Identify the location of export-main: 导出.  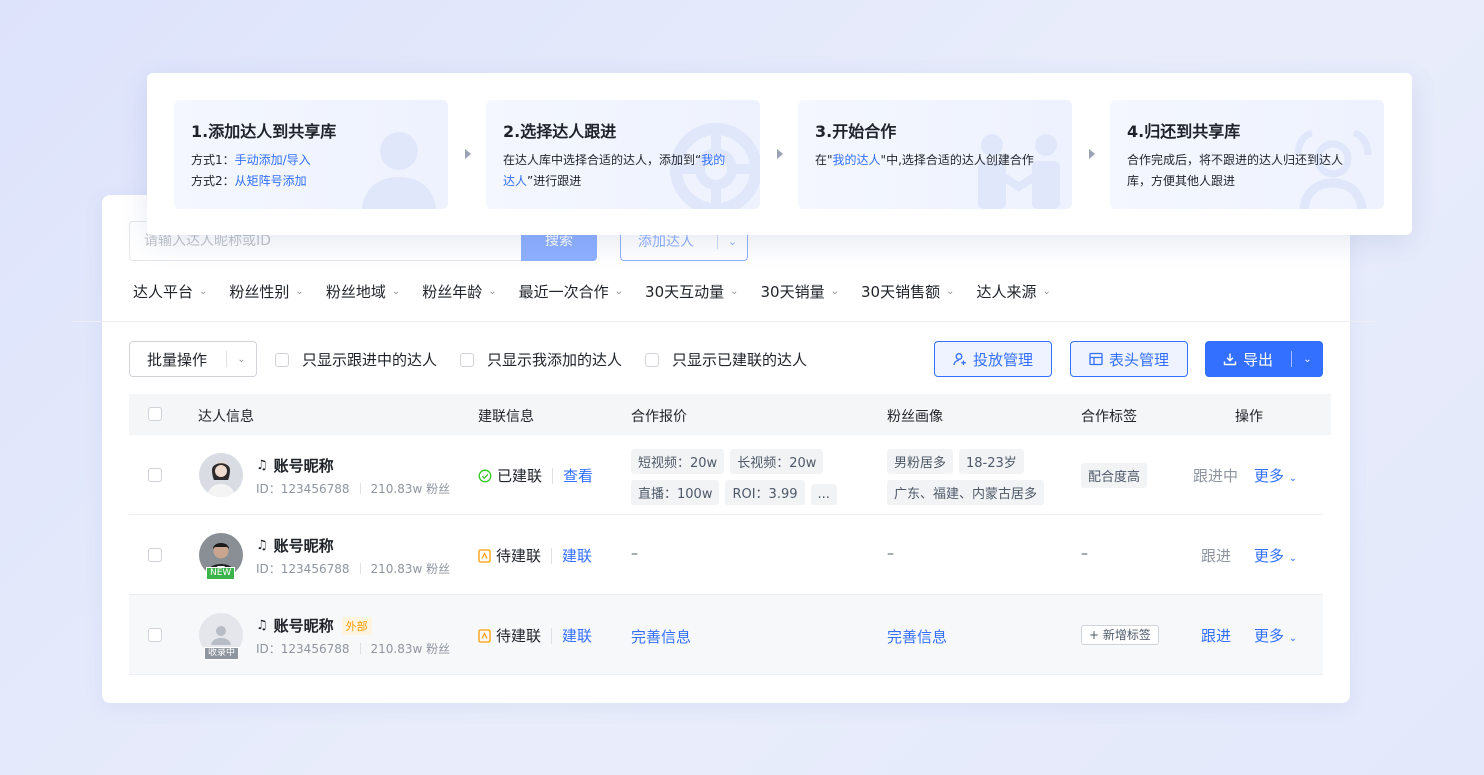
(1248, 359).